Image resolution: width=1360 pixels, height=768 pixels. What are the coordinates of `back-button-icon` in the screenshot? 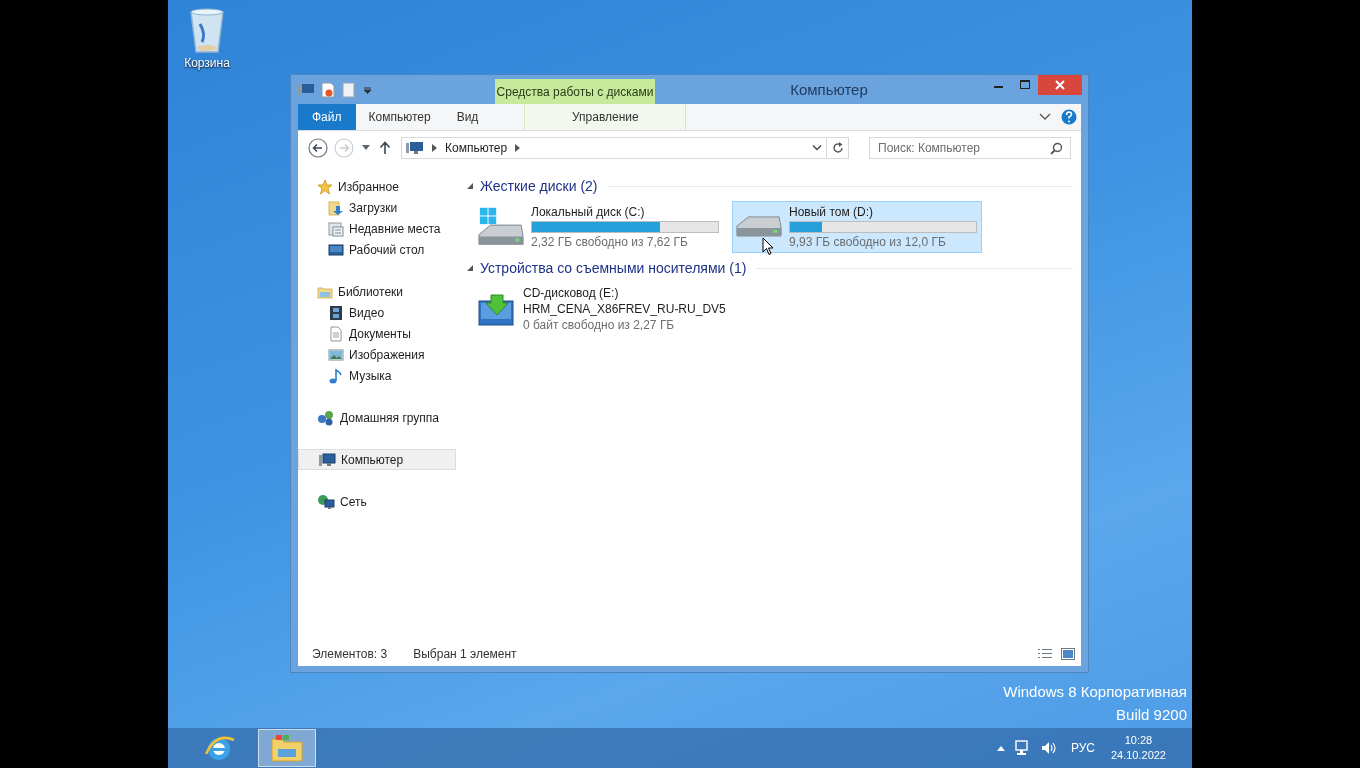 It's located at (318, 148).